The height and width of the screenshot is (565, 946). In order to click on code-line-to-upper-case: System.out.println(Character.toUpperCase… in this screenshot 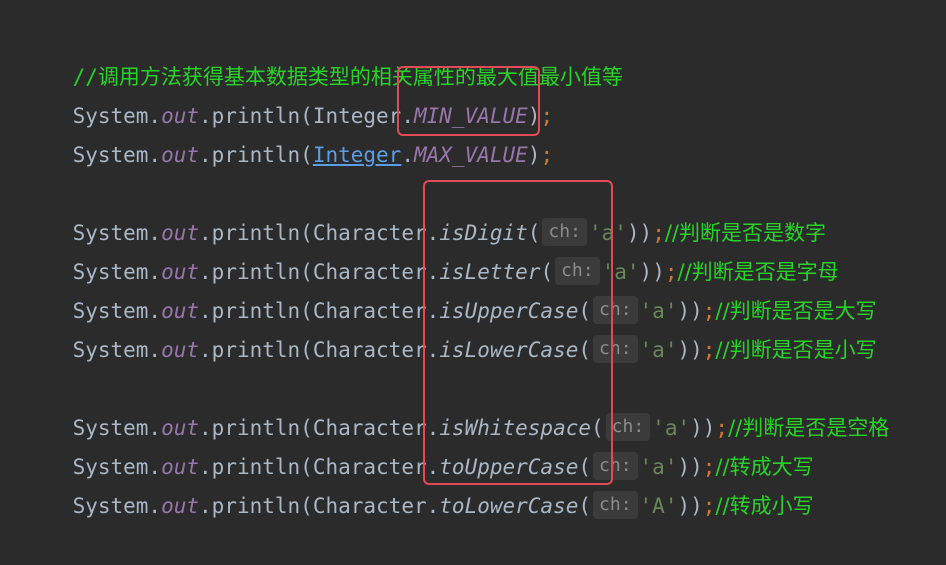, I will do `click(418, 444)`.